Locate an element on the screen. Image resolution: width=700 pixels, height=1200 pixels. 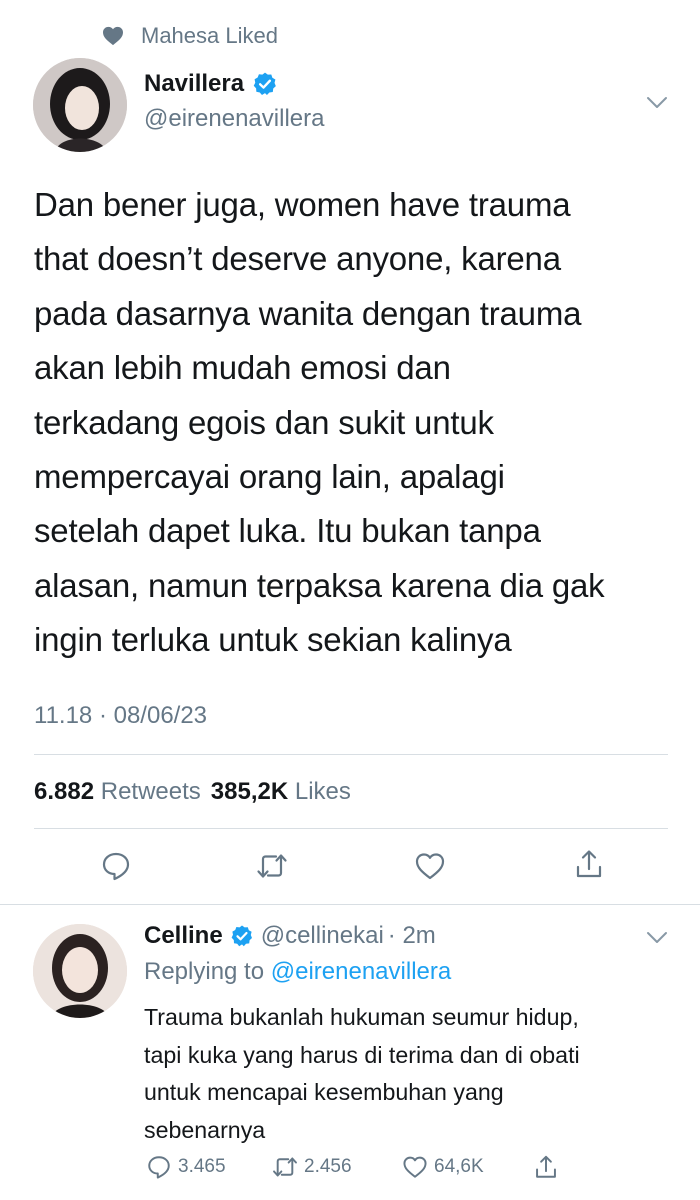
retweets-label: Retweets is located at coordinates (150, 791).